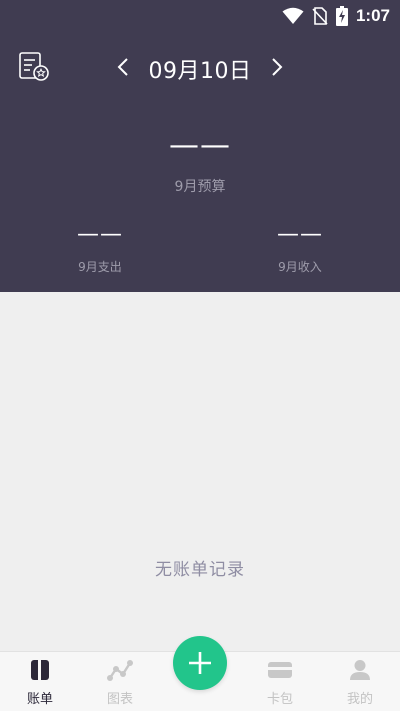 This screenshot has height=711, width=400. What do you see at coordinates (39, 699) in the screenshot?
I see `tab-label: 账单` at bounding box center [39, 699].